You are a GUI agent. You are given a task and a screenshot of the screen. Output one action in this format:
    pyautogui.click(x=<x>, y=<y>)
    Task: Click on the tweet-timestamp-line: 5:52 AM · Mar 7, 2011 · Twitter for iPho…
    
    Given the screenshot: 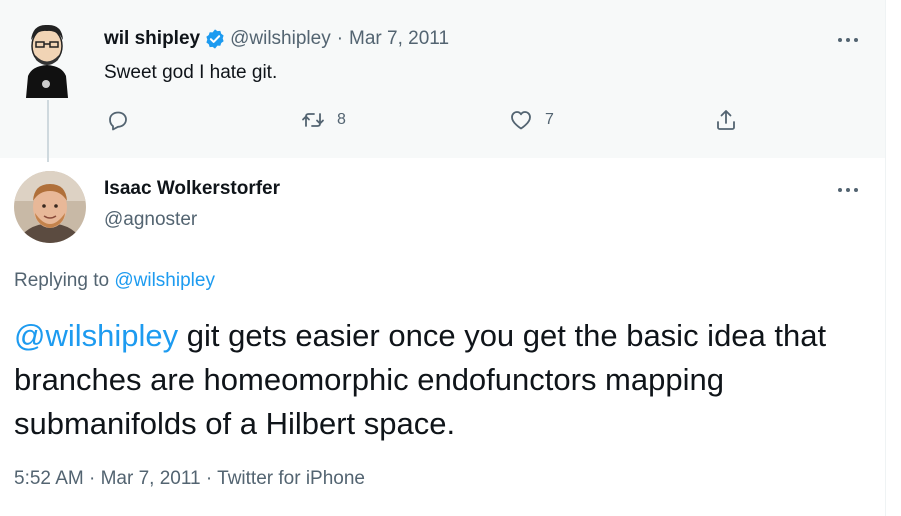 What is the action you would take?
    pyautogui.click(x=189, y=479)
    